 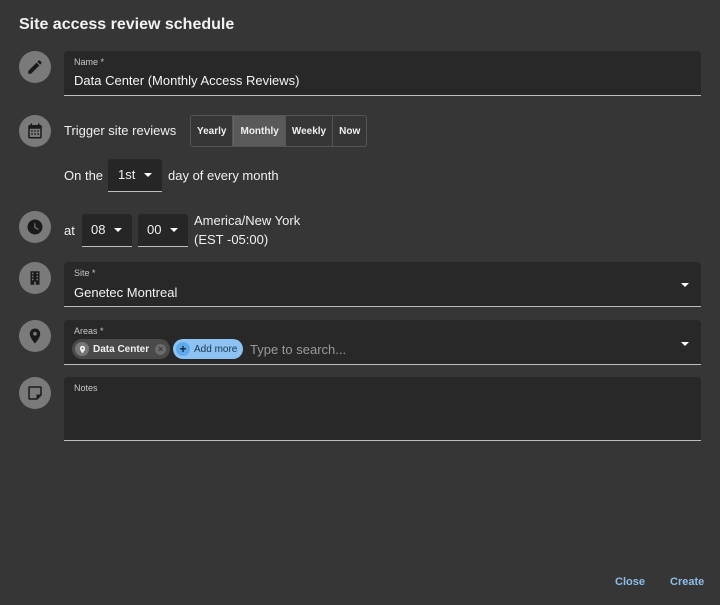 What do you see at coordinates (183, 349) in the screenshot?
I see `plus-icon: +` at bounding box center [183, 349].